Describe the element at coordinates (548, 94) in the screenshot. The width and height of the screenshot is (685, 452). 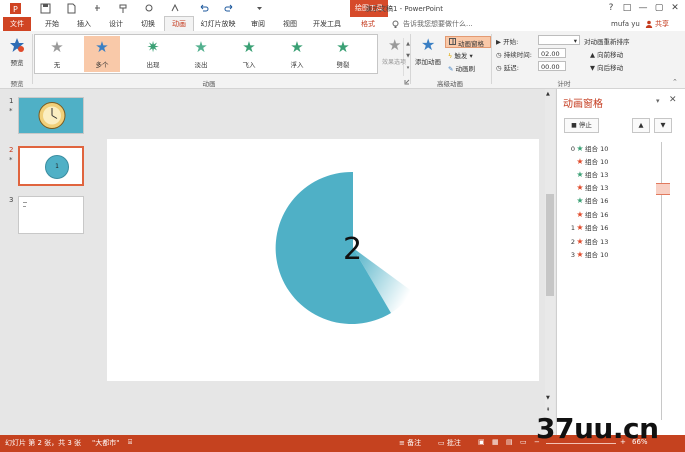
I see `scroll-up-icon: ▲` at that location.